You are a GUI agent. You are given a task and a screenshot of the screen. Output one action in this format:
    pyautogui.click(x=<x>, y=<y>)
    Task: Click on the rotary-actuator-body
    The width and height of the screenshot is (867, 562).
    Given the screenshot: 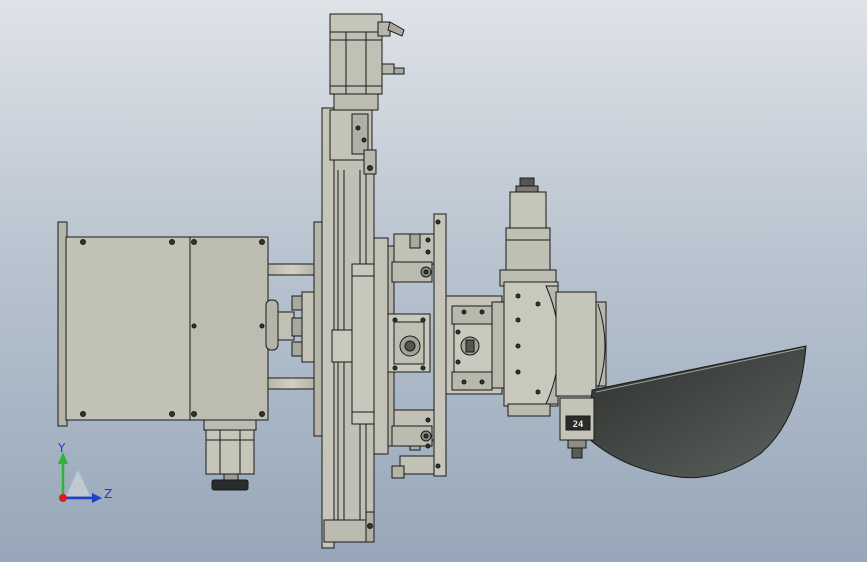 What is the action you would take?
    pyautogui.click(x=555, y=349)
    